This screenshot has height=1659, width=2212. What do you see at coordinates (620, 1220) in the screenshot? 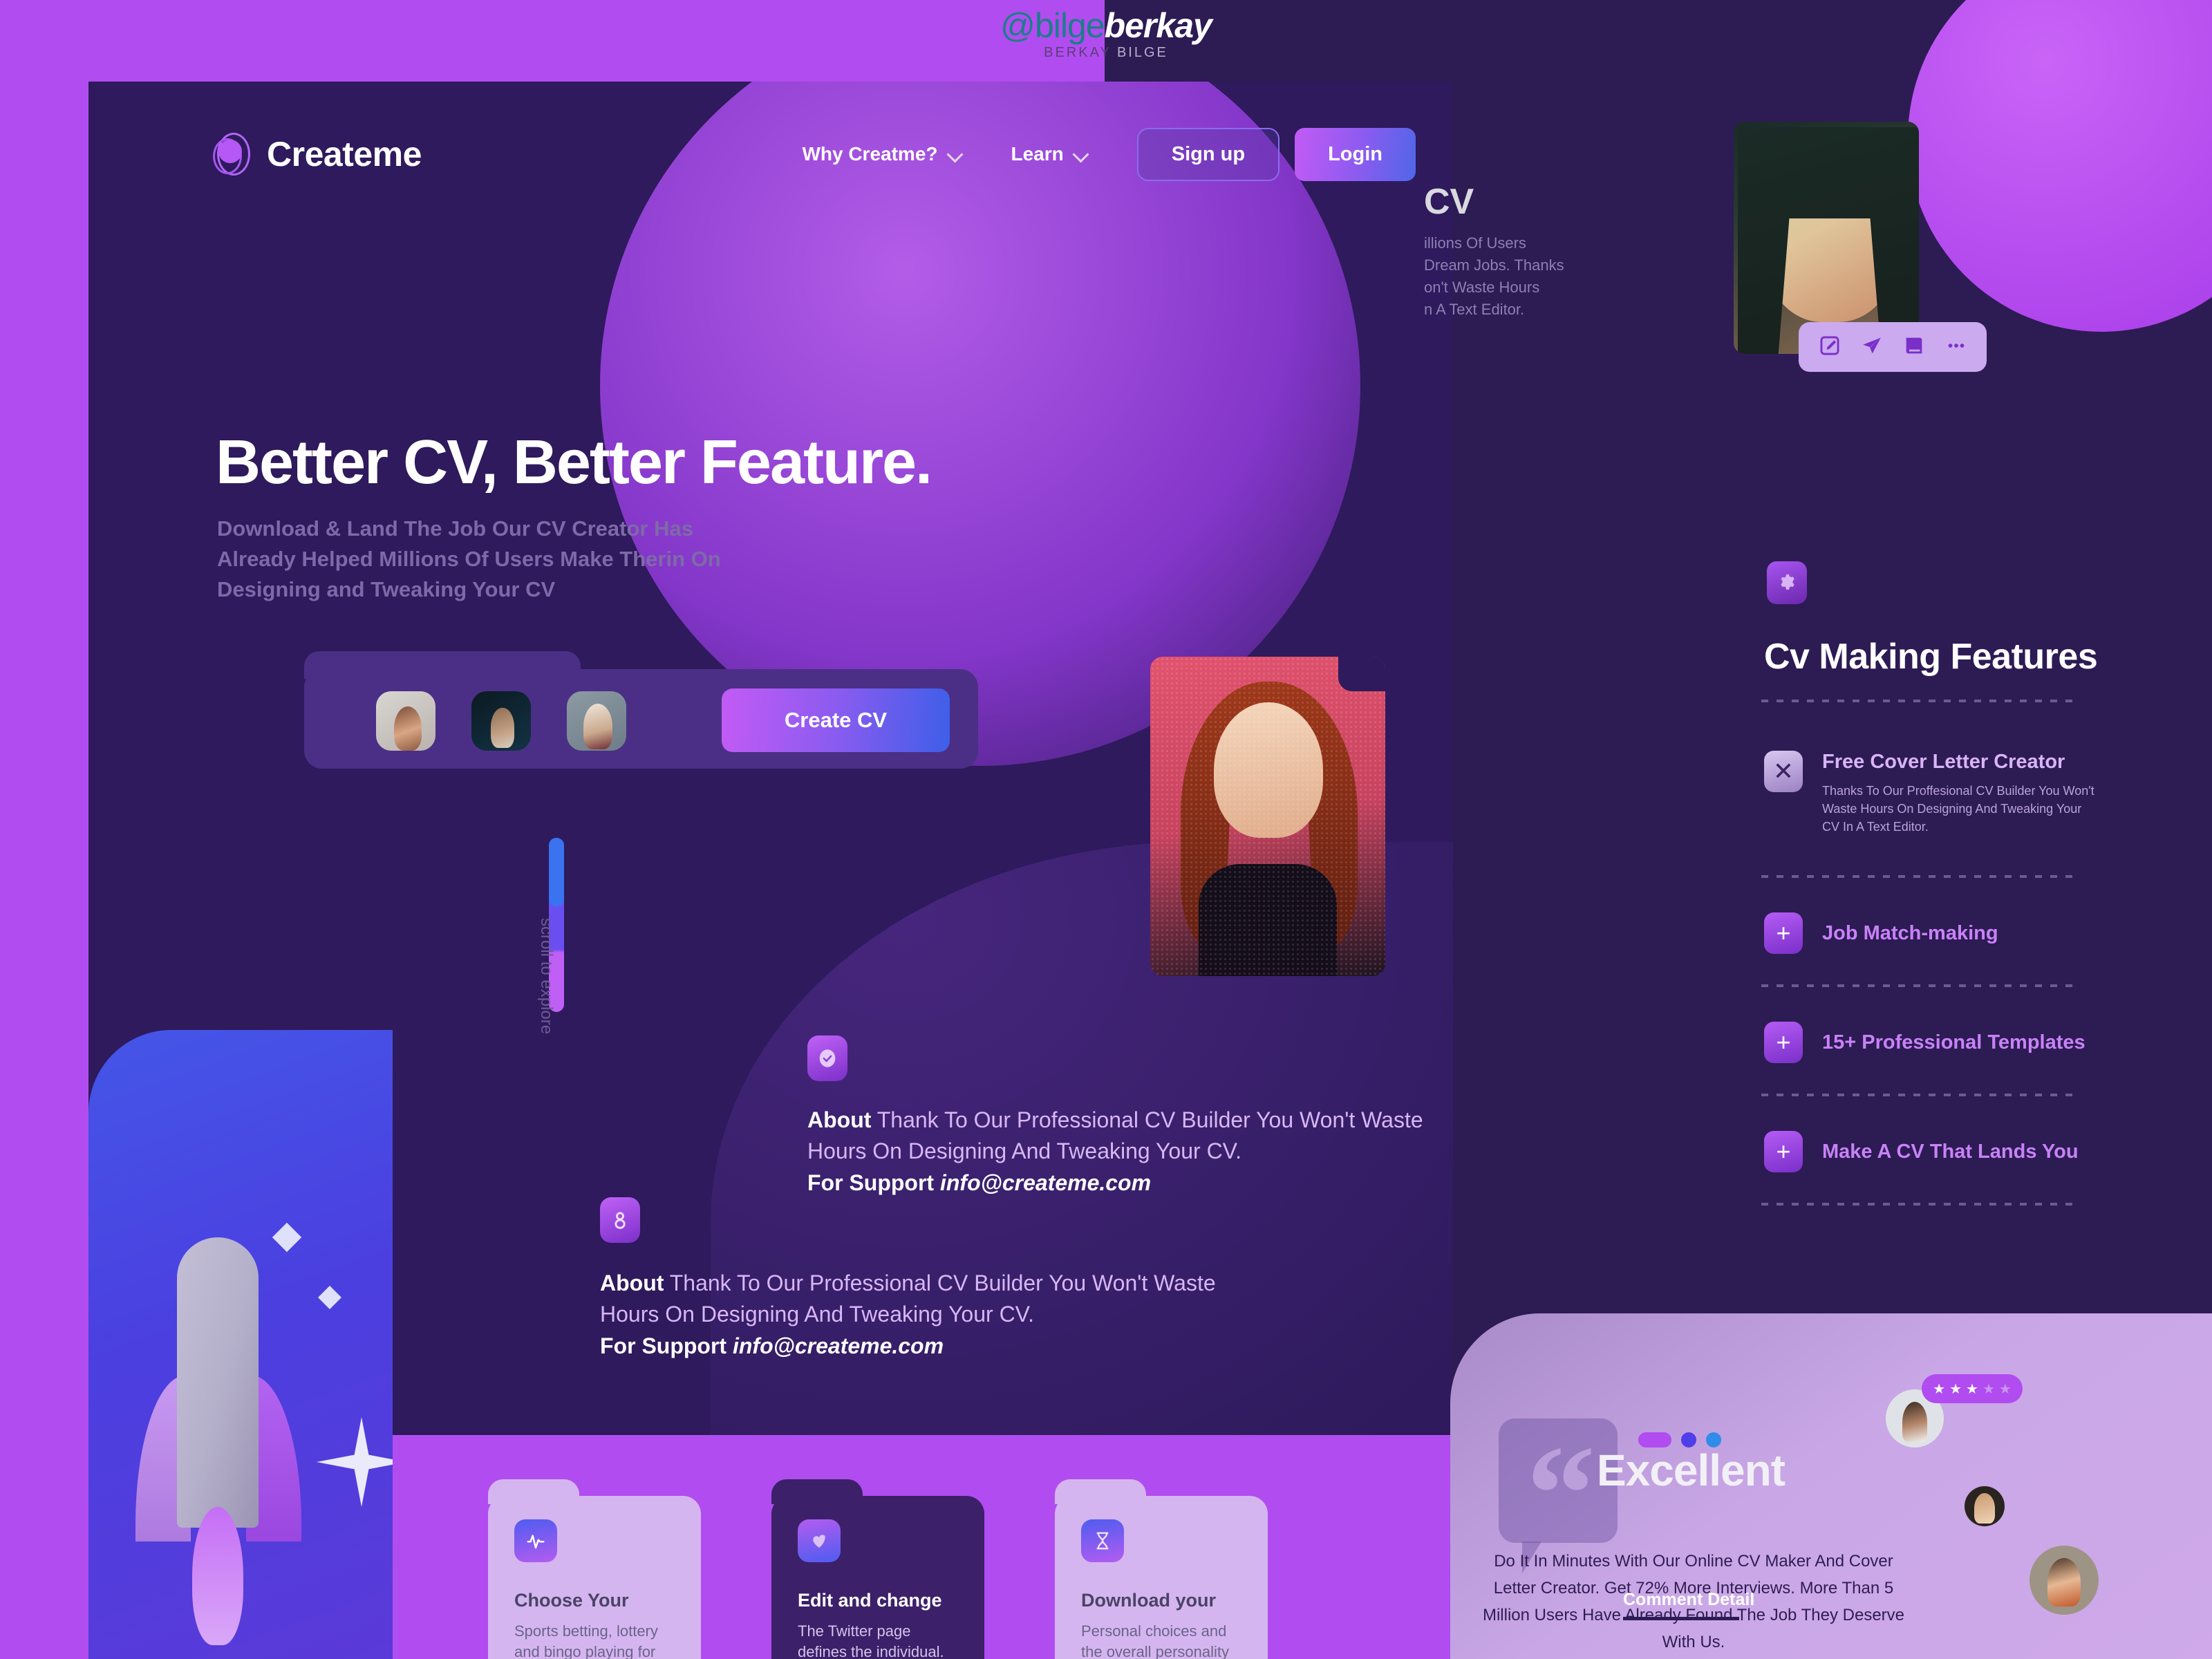
I see `user-profile-icon` at bounding box center [620, 1220].